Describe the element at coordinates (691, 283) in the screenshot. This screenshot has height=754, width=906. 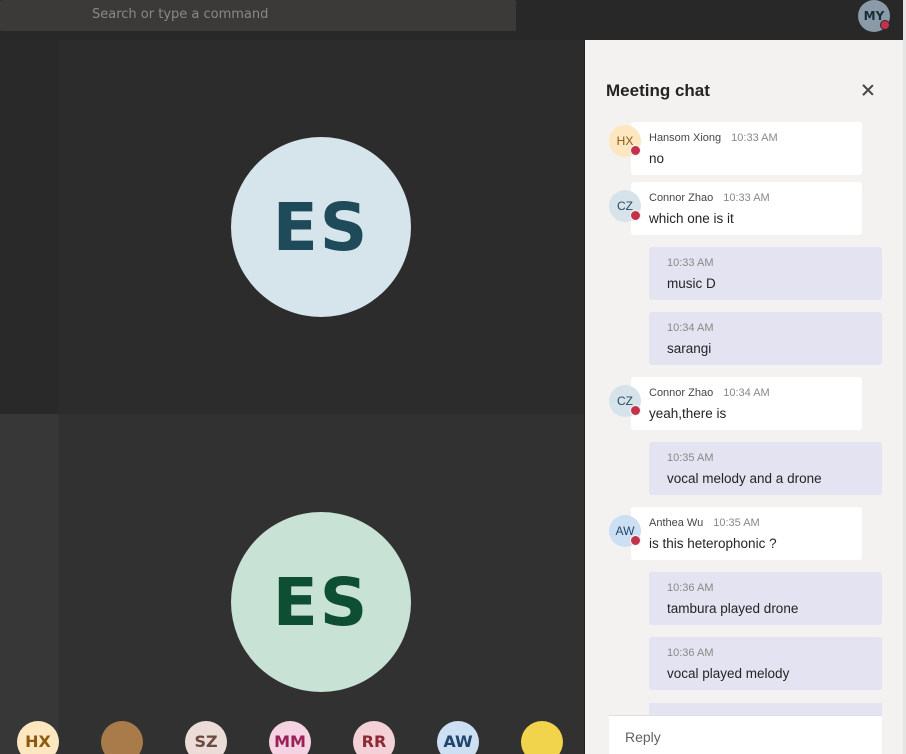
I see `message-text: music D` at that location.